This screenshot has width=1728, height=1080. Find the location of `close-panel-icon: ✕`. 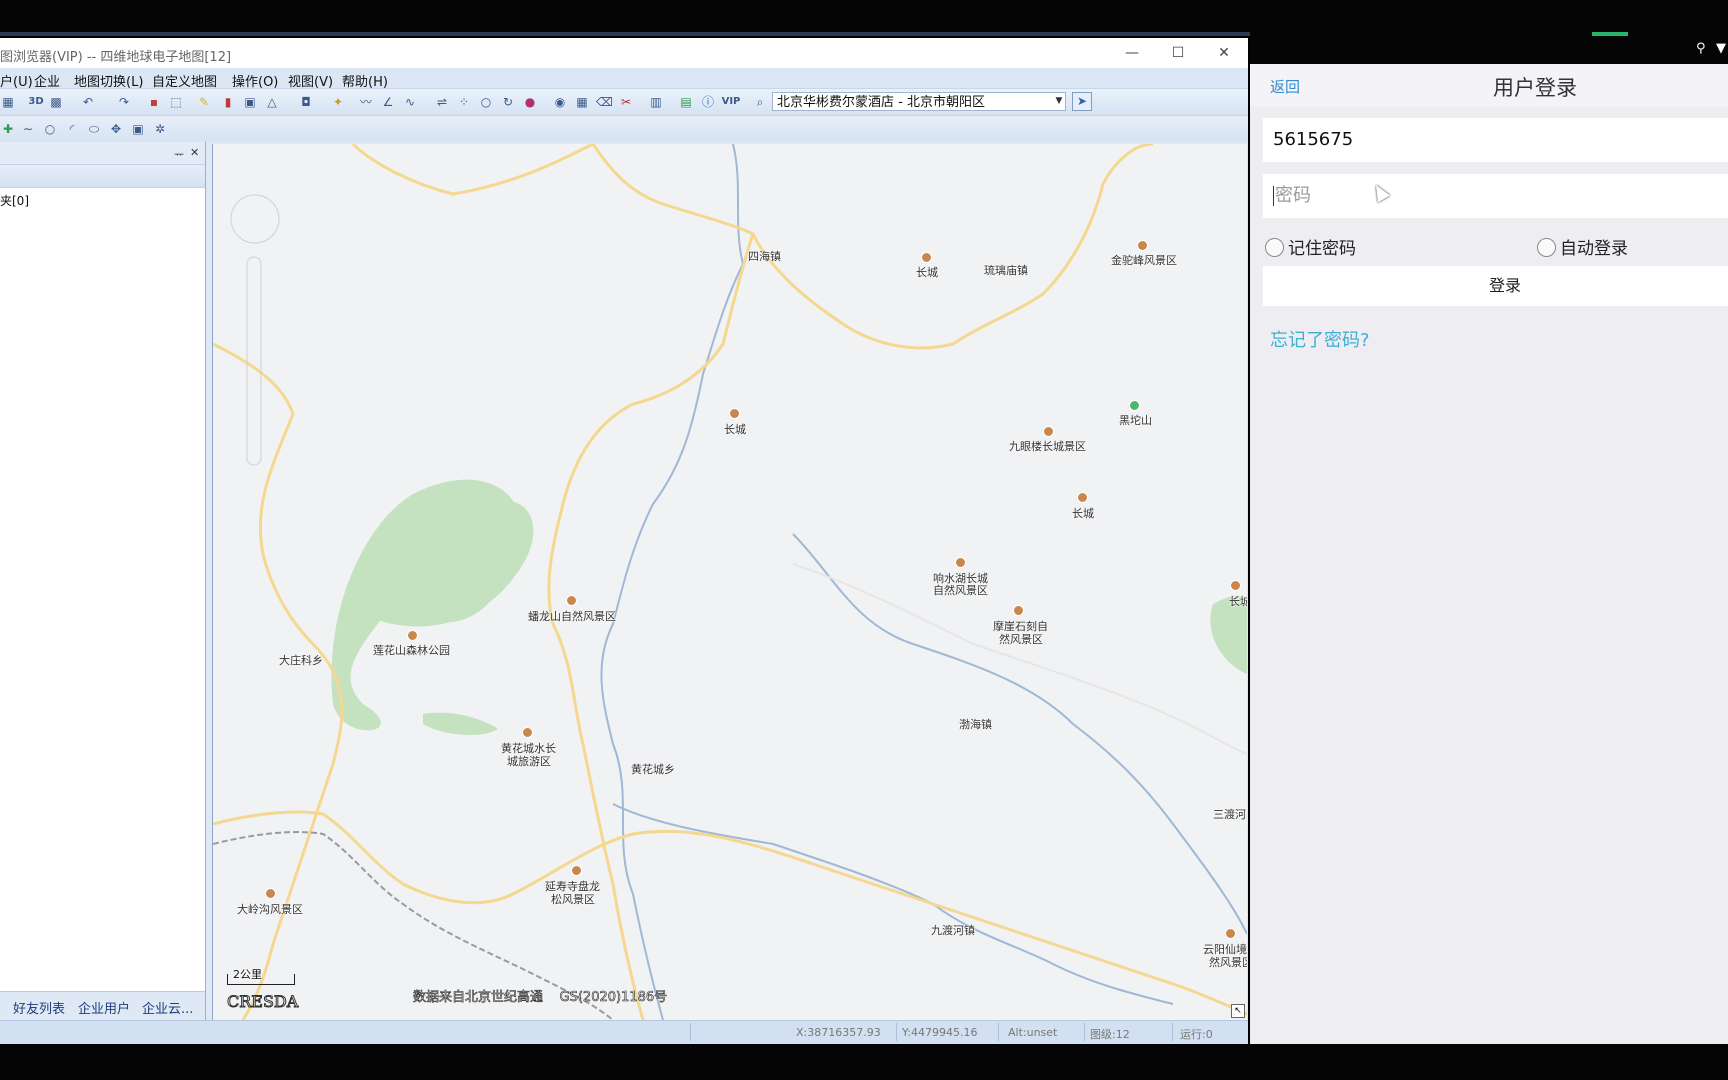

close-panel-icon: ✕ is located at coordinates (194, 152).